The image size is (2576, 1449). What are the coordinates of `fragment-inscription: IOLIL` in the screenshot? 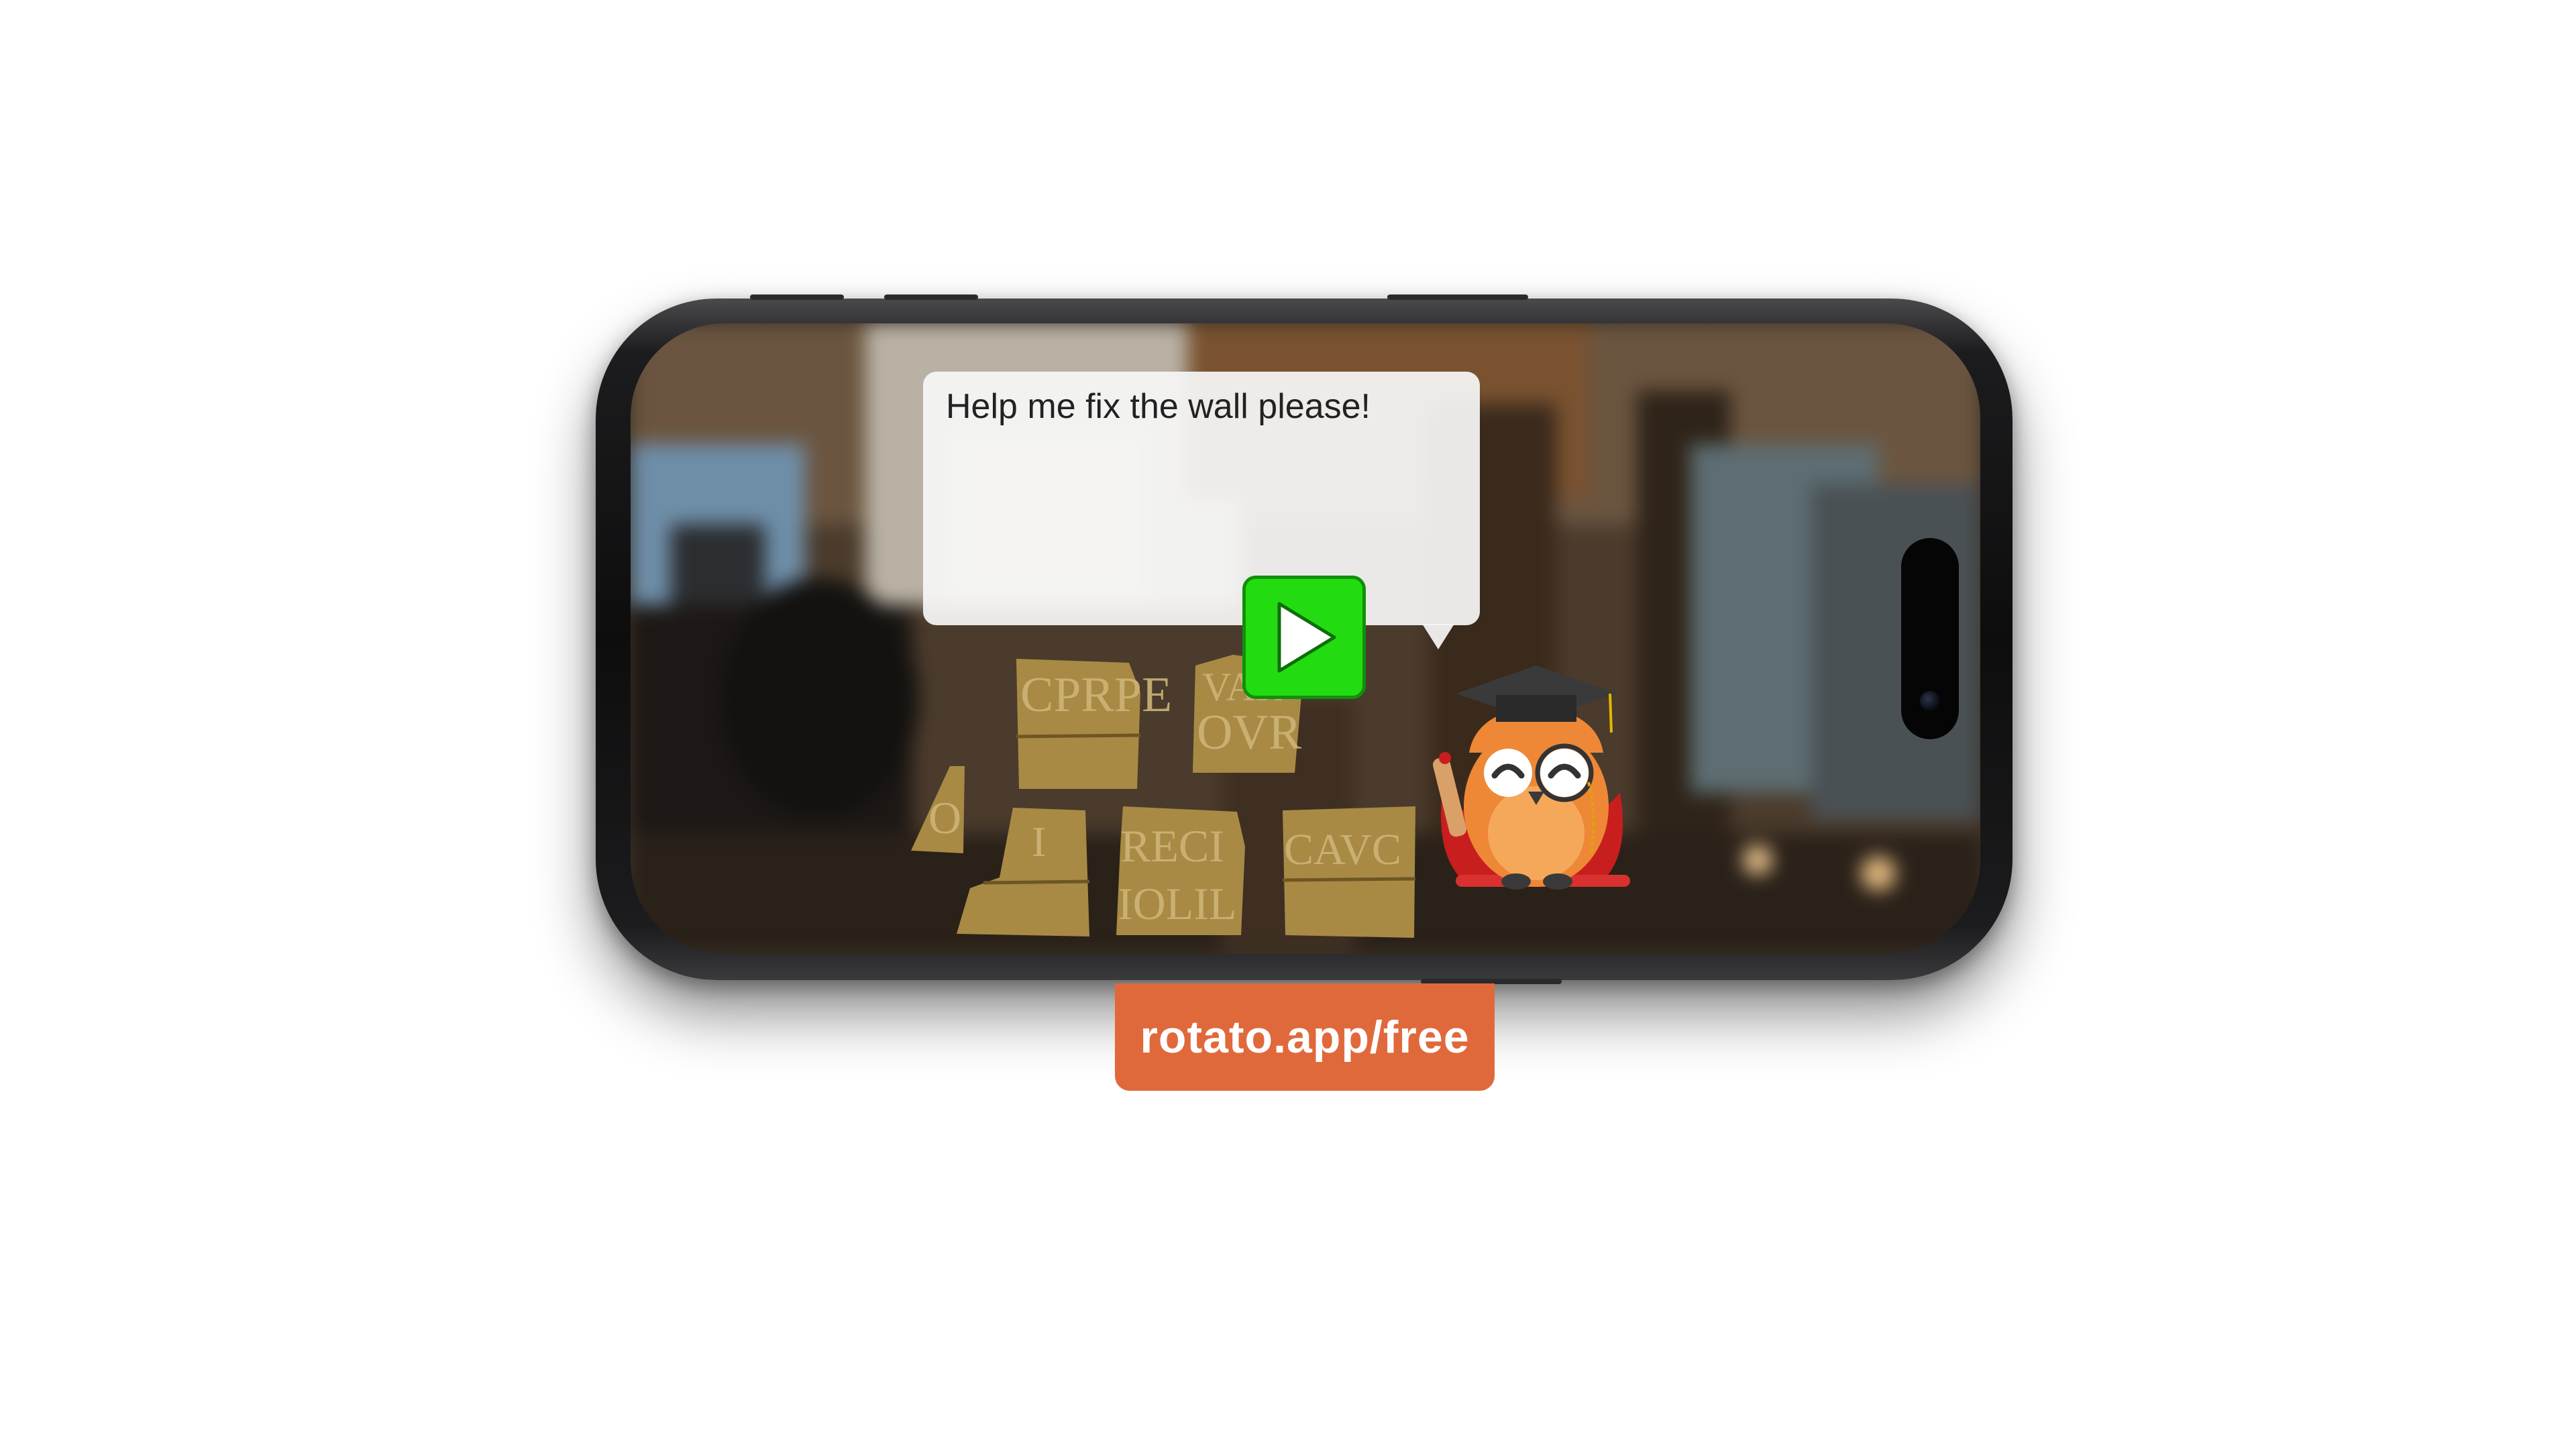 It's located at (1177, 903).